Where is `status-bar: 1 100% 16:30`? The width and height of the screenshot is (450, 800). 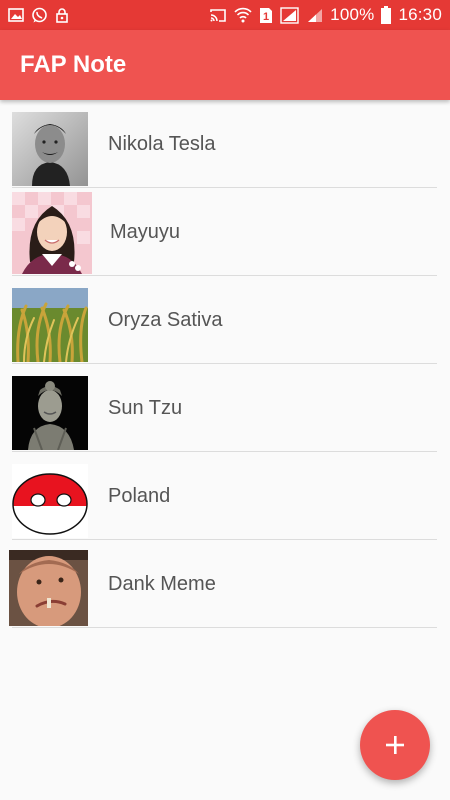 status-bar: 1 100% 16:30 is located at coordinates (225, 15).